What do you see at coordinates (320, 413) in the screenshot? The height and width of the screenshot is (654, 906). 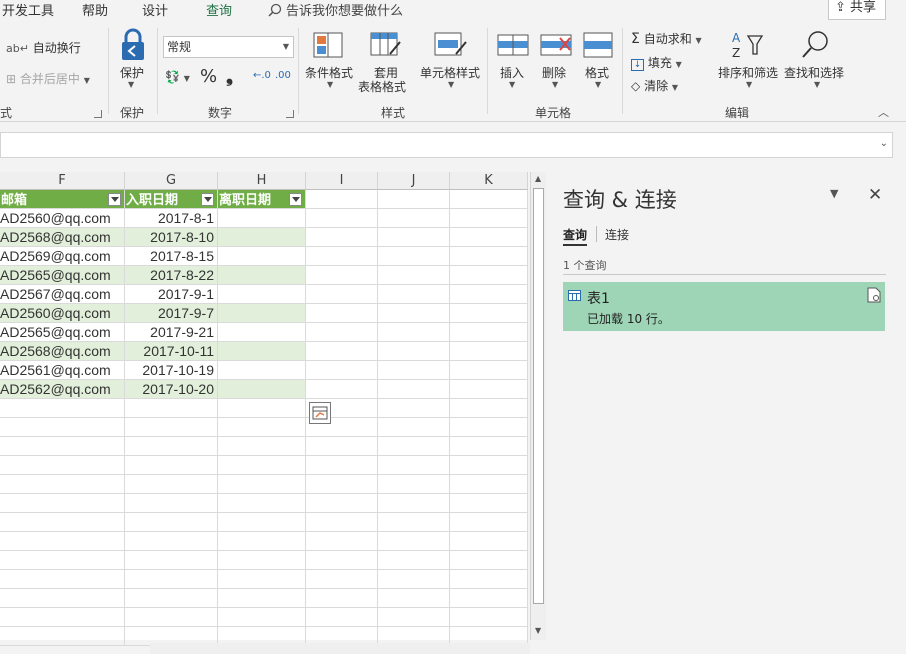 I see `quick-analysis-button` at bounding box center [320, 413].